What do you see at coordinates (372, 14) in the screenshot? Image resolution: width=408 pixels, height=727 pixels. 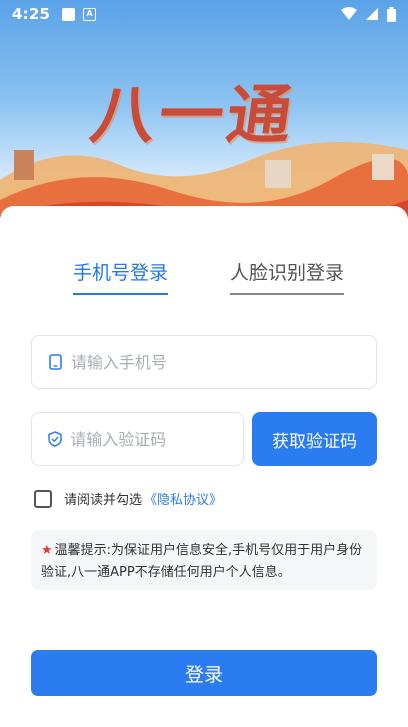 I see `signal-icon` at bounding box center [372, 14].